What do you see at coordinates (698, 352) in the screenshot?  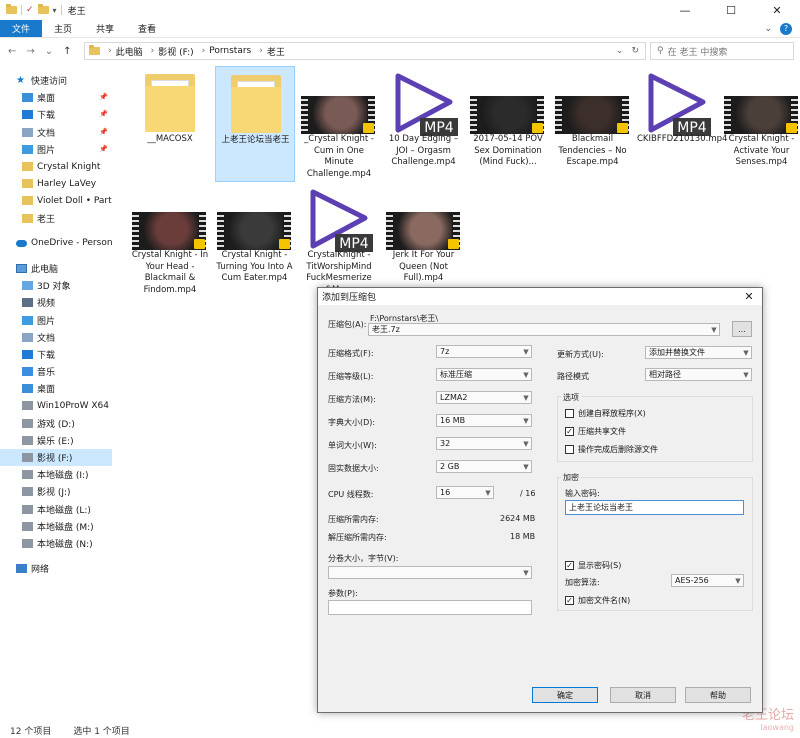 I see `update-mode-combo: 添加并替换文件 ▼` at bounding box center [698, 352].